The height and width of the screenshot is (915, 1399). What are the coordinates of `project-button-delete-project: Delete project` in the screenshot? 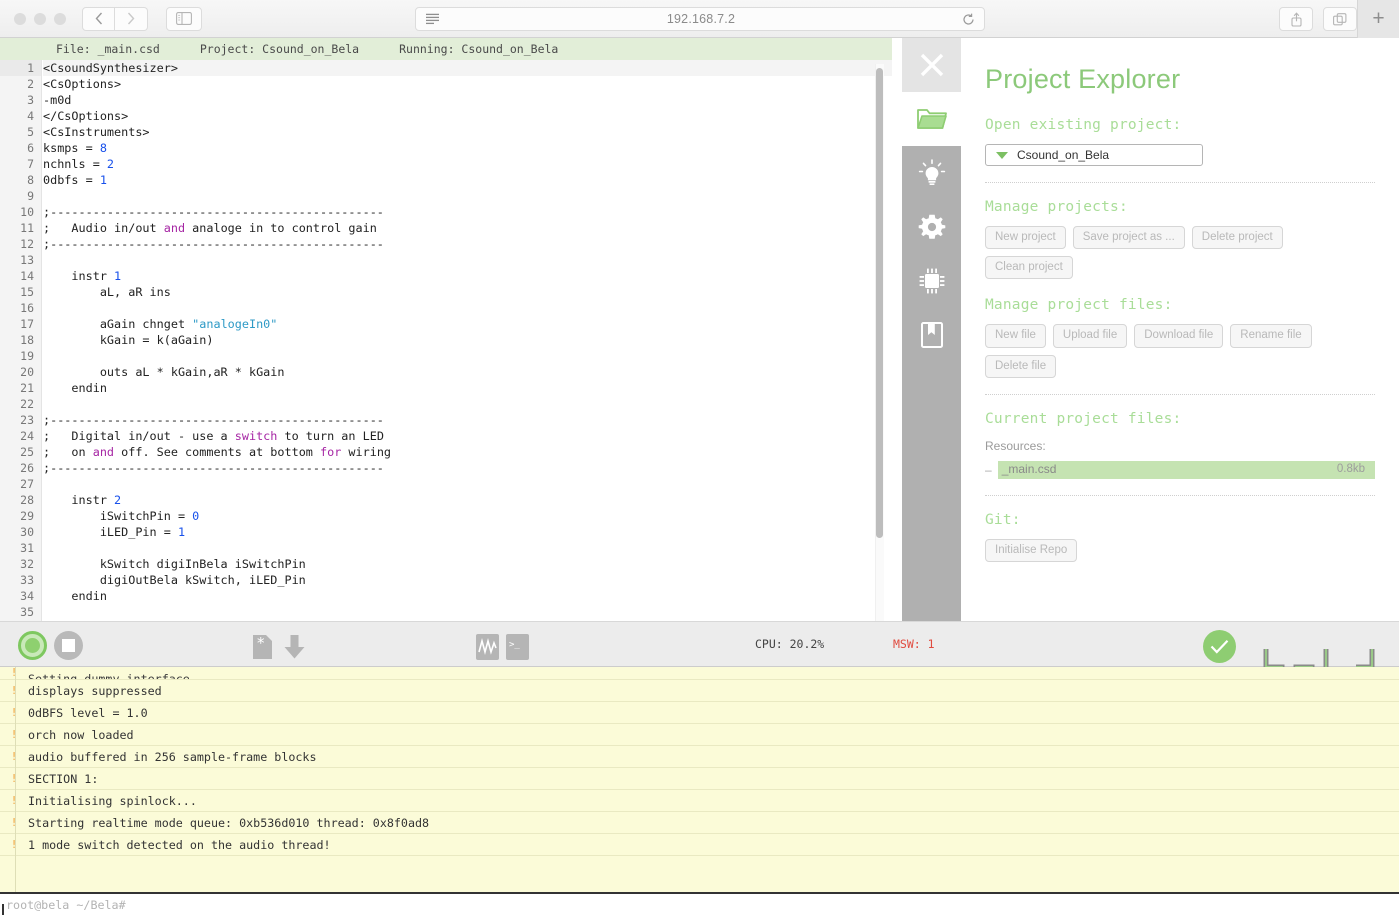 It's located at (1237, 238).